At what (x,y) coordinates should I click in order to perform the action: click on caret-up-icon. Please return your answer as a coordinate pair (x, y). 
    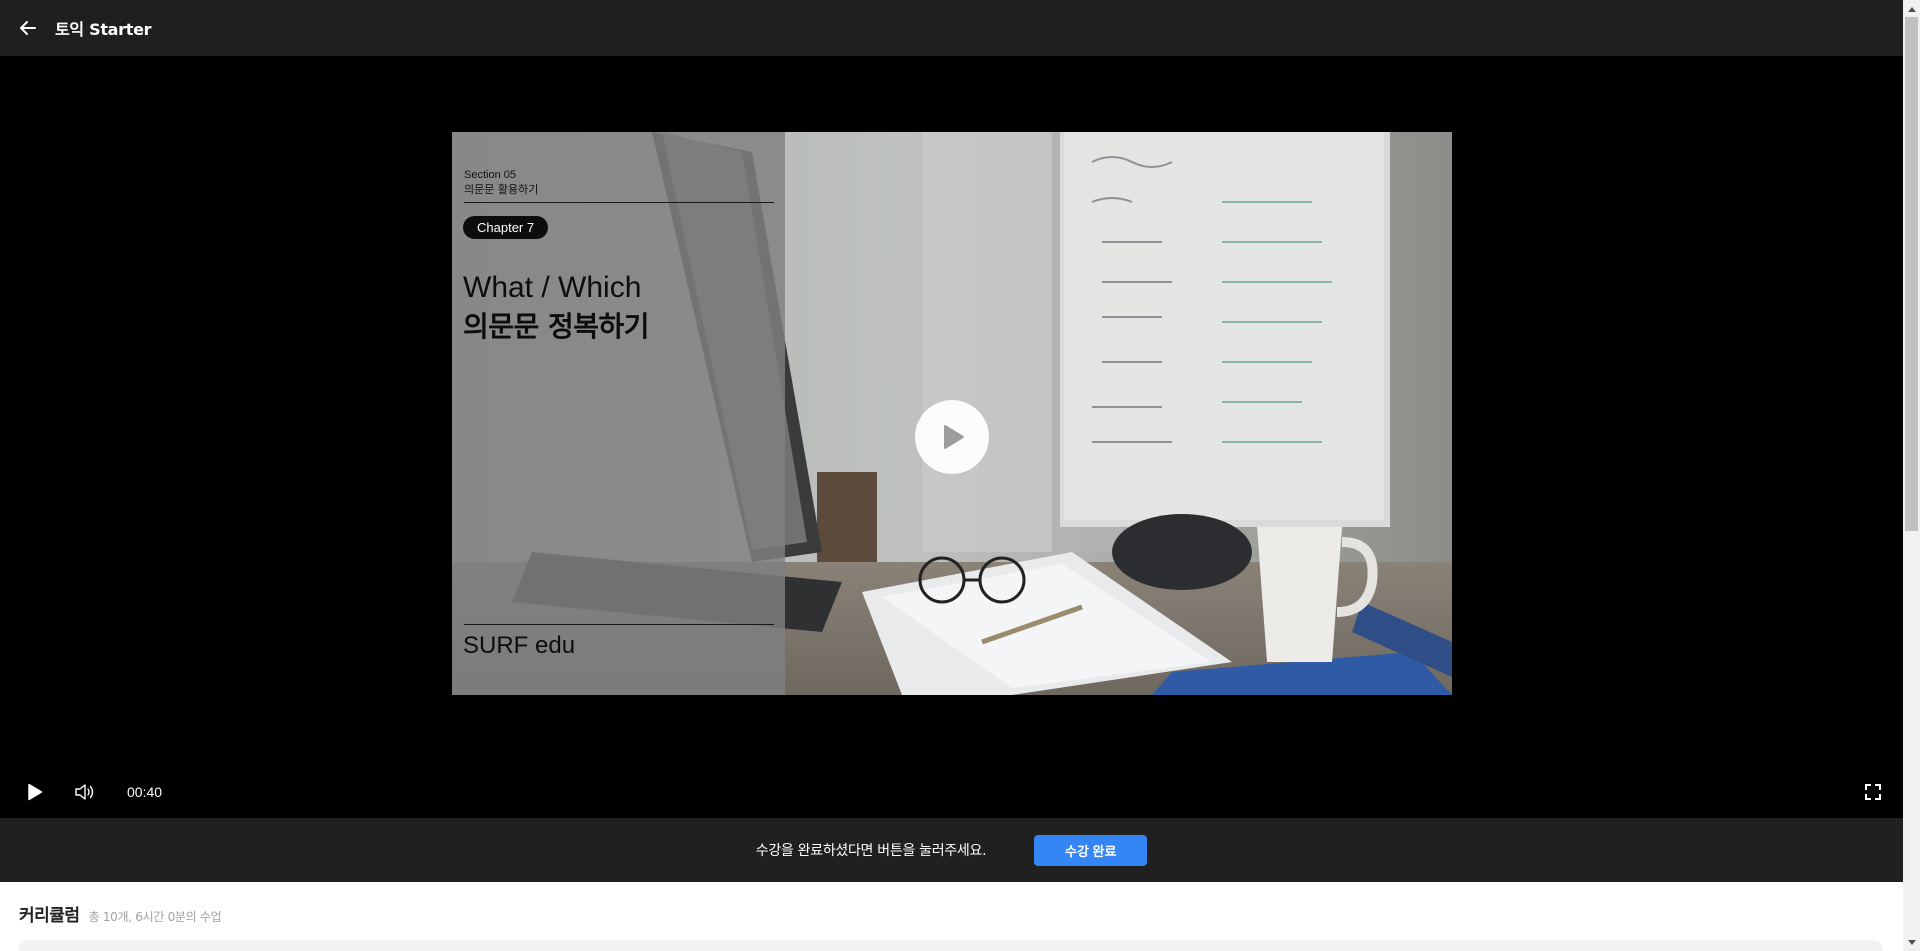
    Looking at the image, I should click on (1911, 9).